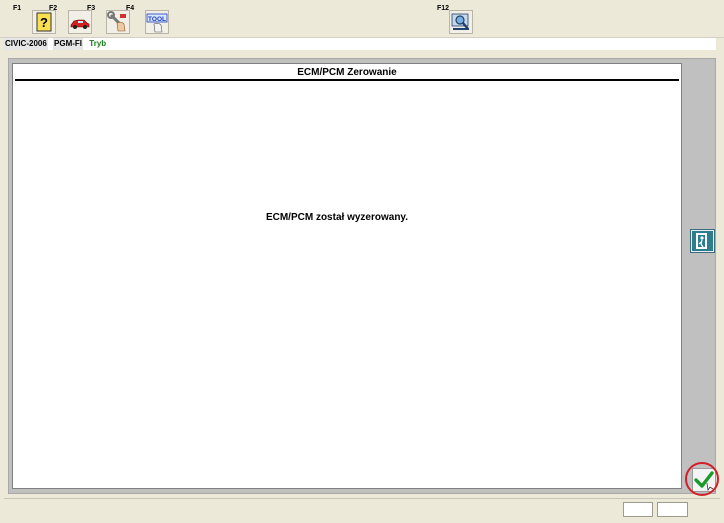 This screenshot has height=523, width=724. I want to click on tool-hand-icon: TOOL, so click(157, 22).